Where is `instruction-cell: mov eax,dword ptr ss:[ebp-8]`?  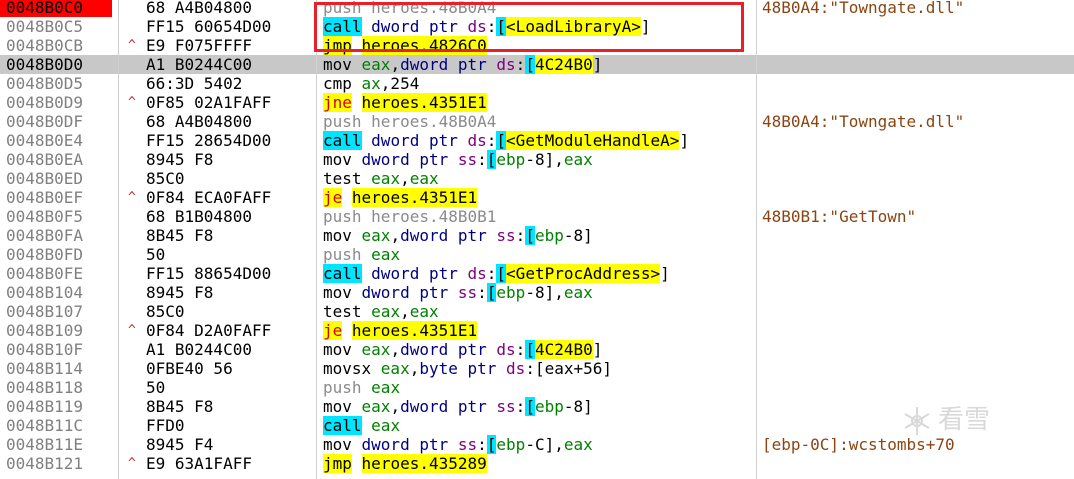 instruction-cell: mov eax,dword ptr ss:[ebp-8] is located at coordinates (538, 235).